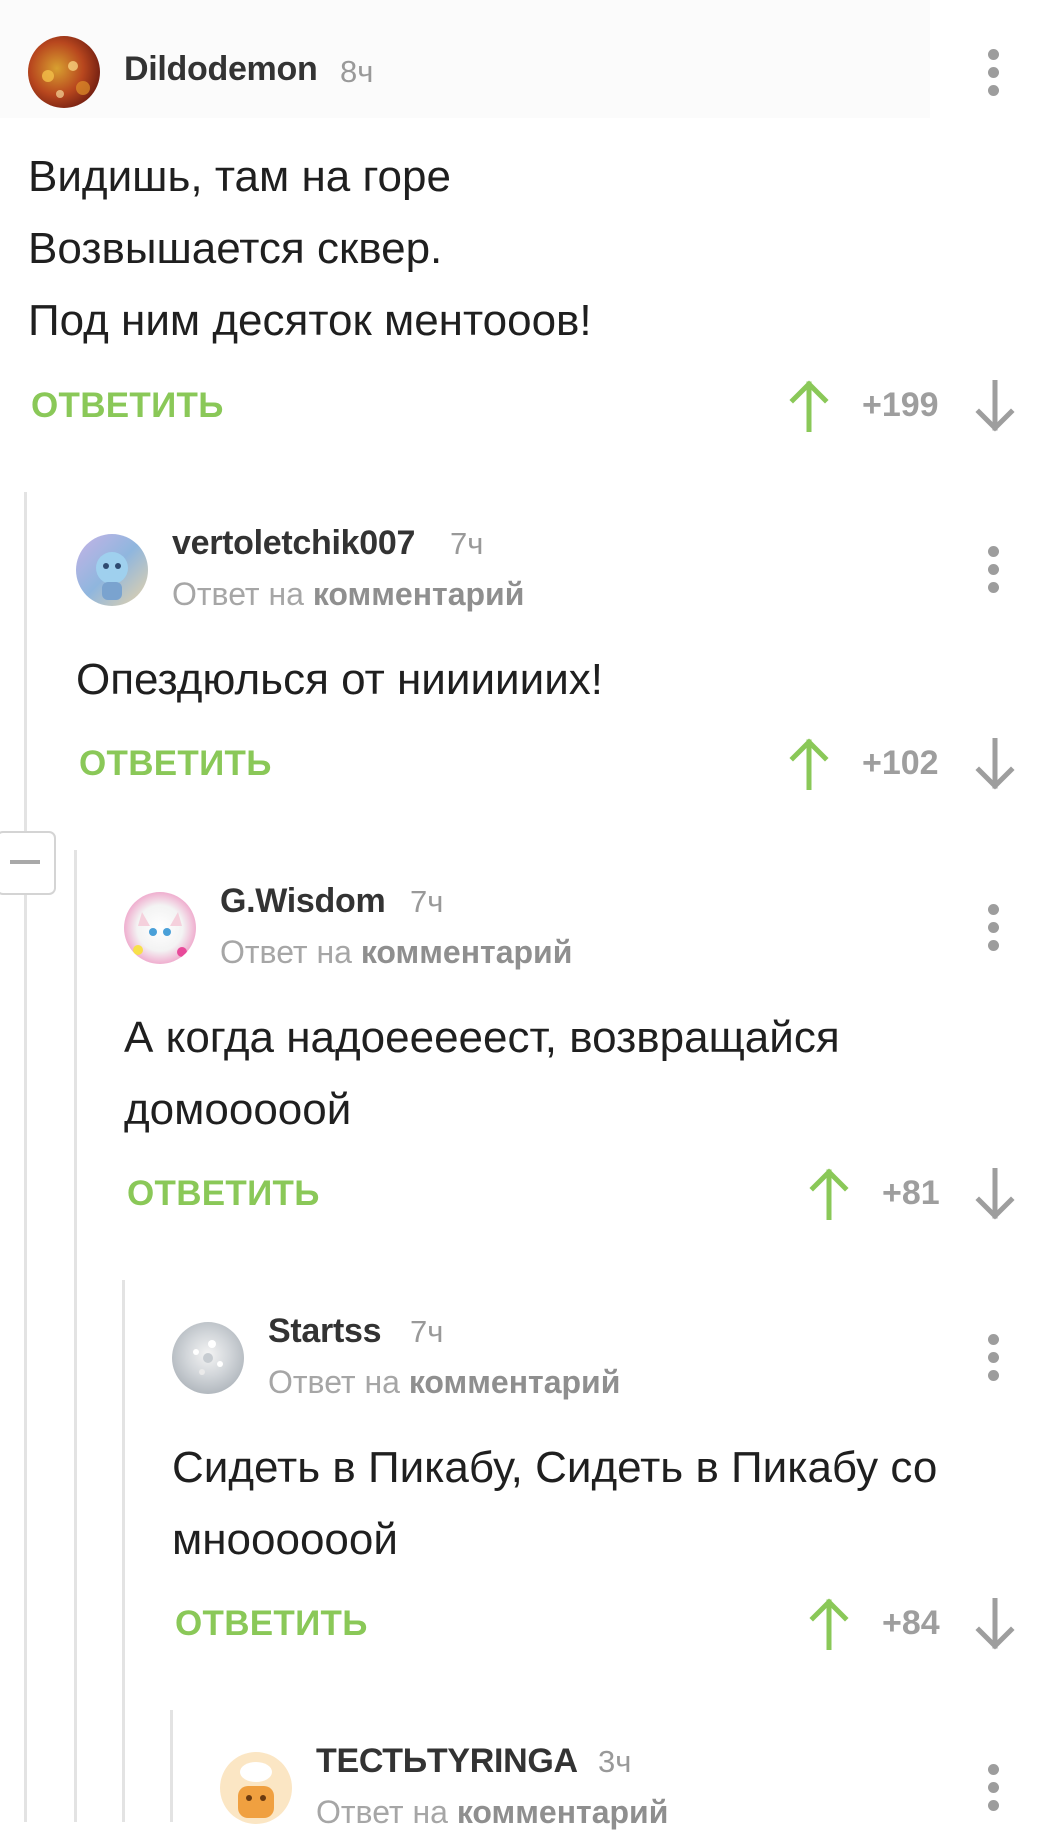 This screenshot has height=1831, width=1057. I want to click on comment-text-line: домооооой, so click(238, 1109).